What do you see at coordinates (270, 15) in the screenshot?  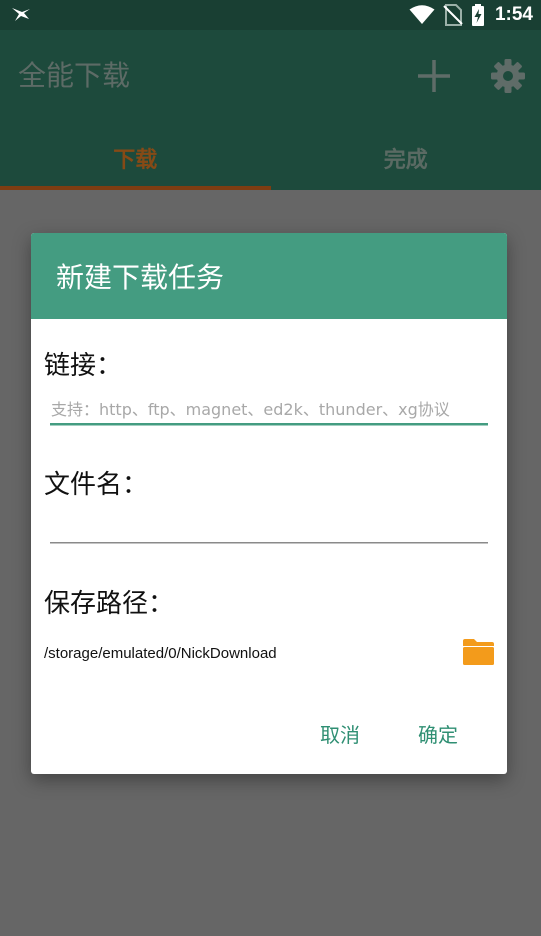 I see `status-bar: 1:54` at bounding box center [270, 15].